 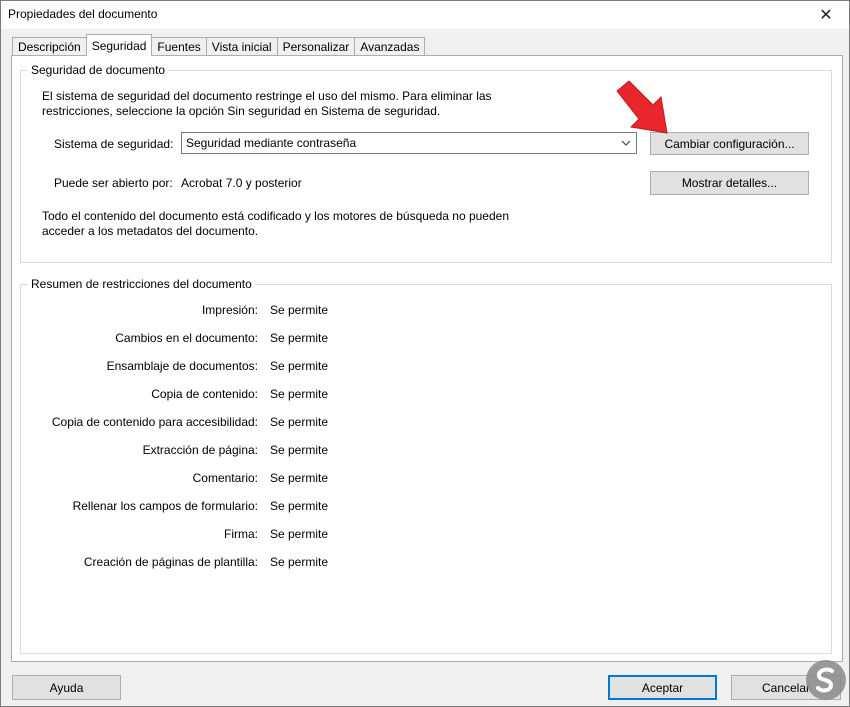 What do you see at coordinates (662, 687) in the screenshot?
I see `accept-button: Aceptar` at bounding box center [662, 687].